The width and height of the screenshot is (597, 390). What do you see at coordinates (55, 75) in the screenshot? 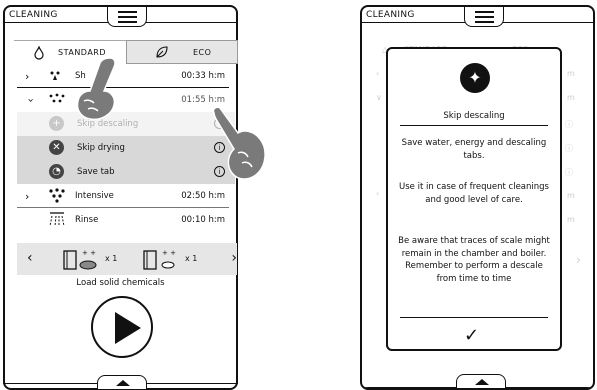
I see `spray-small-icon` at bounding box center [55, 75].